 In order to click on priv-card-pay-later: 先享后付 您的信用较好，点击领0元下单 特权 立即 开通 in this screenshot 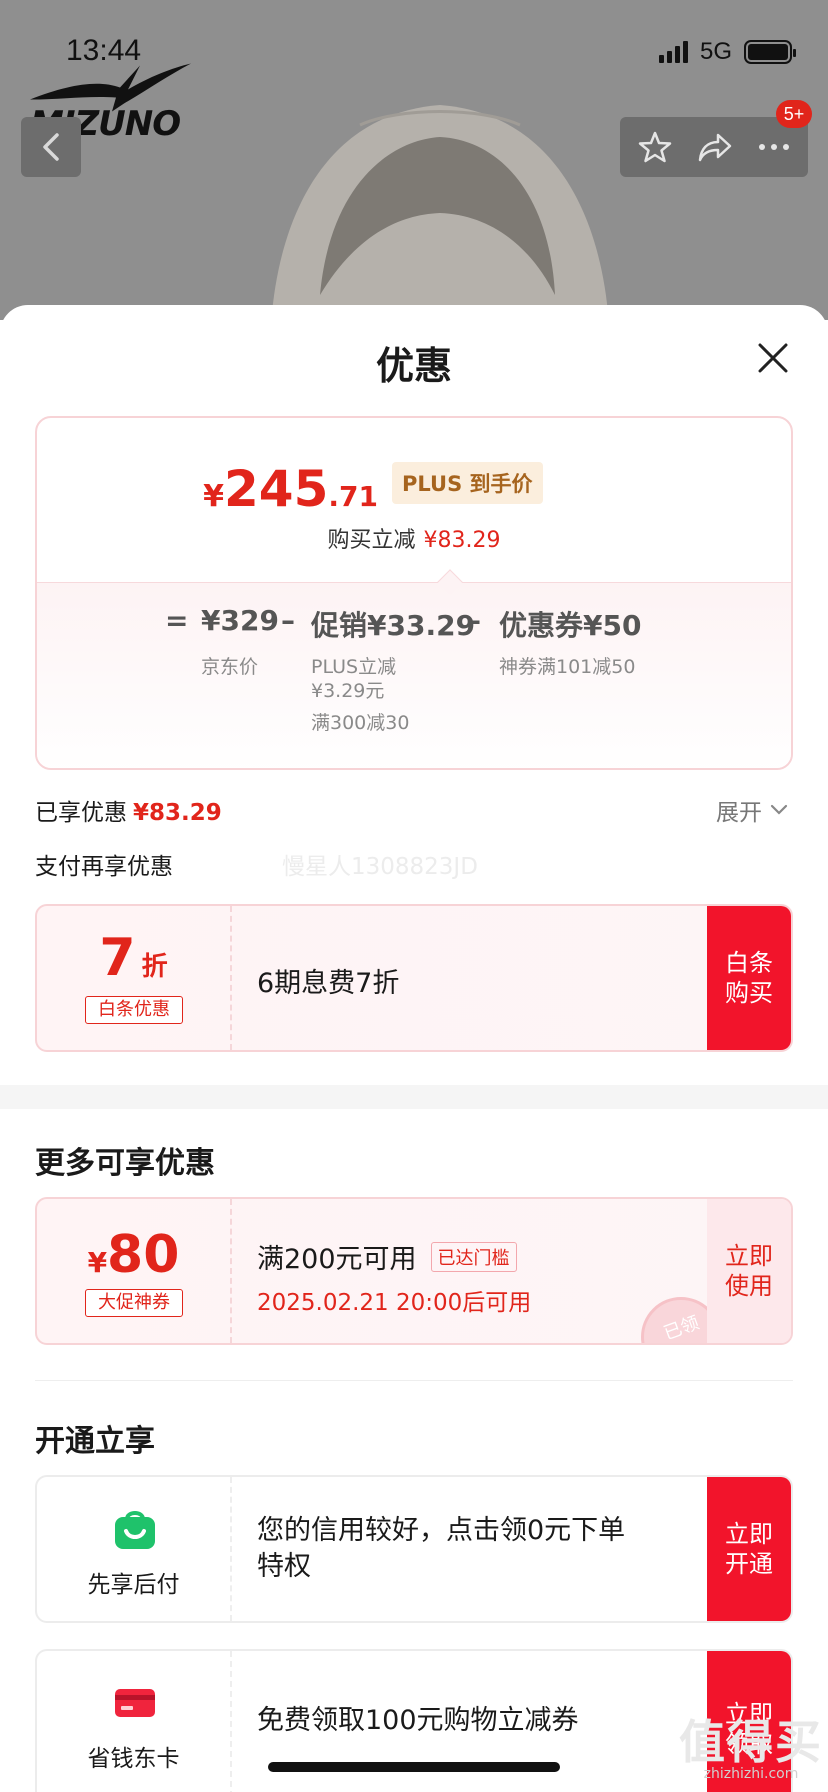, I will do `click(414, 1549)`.